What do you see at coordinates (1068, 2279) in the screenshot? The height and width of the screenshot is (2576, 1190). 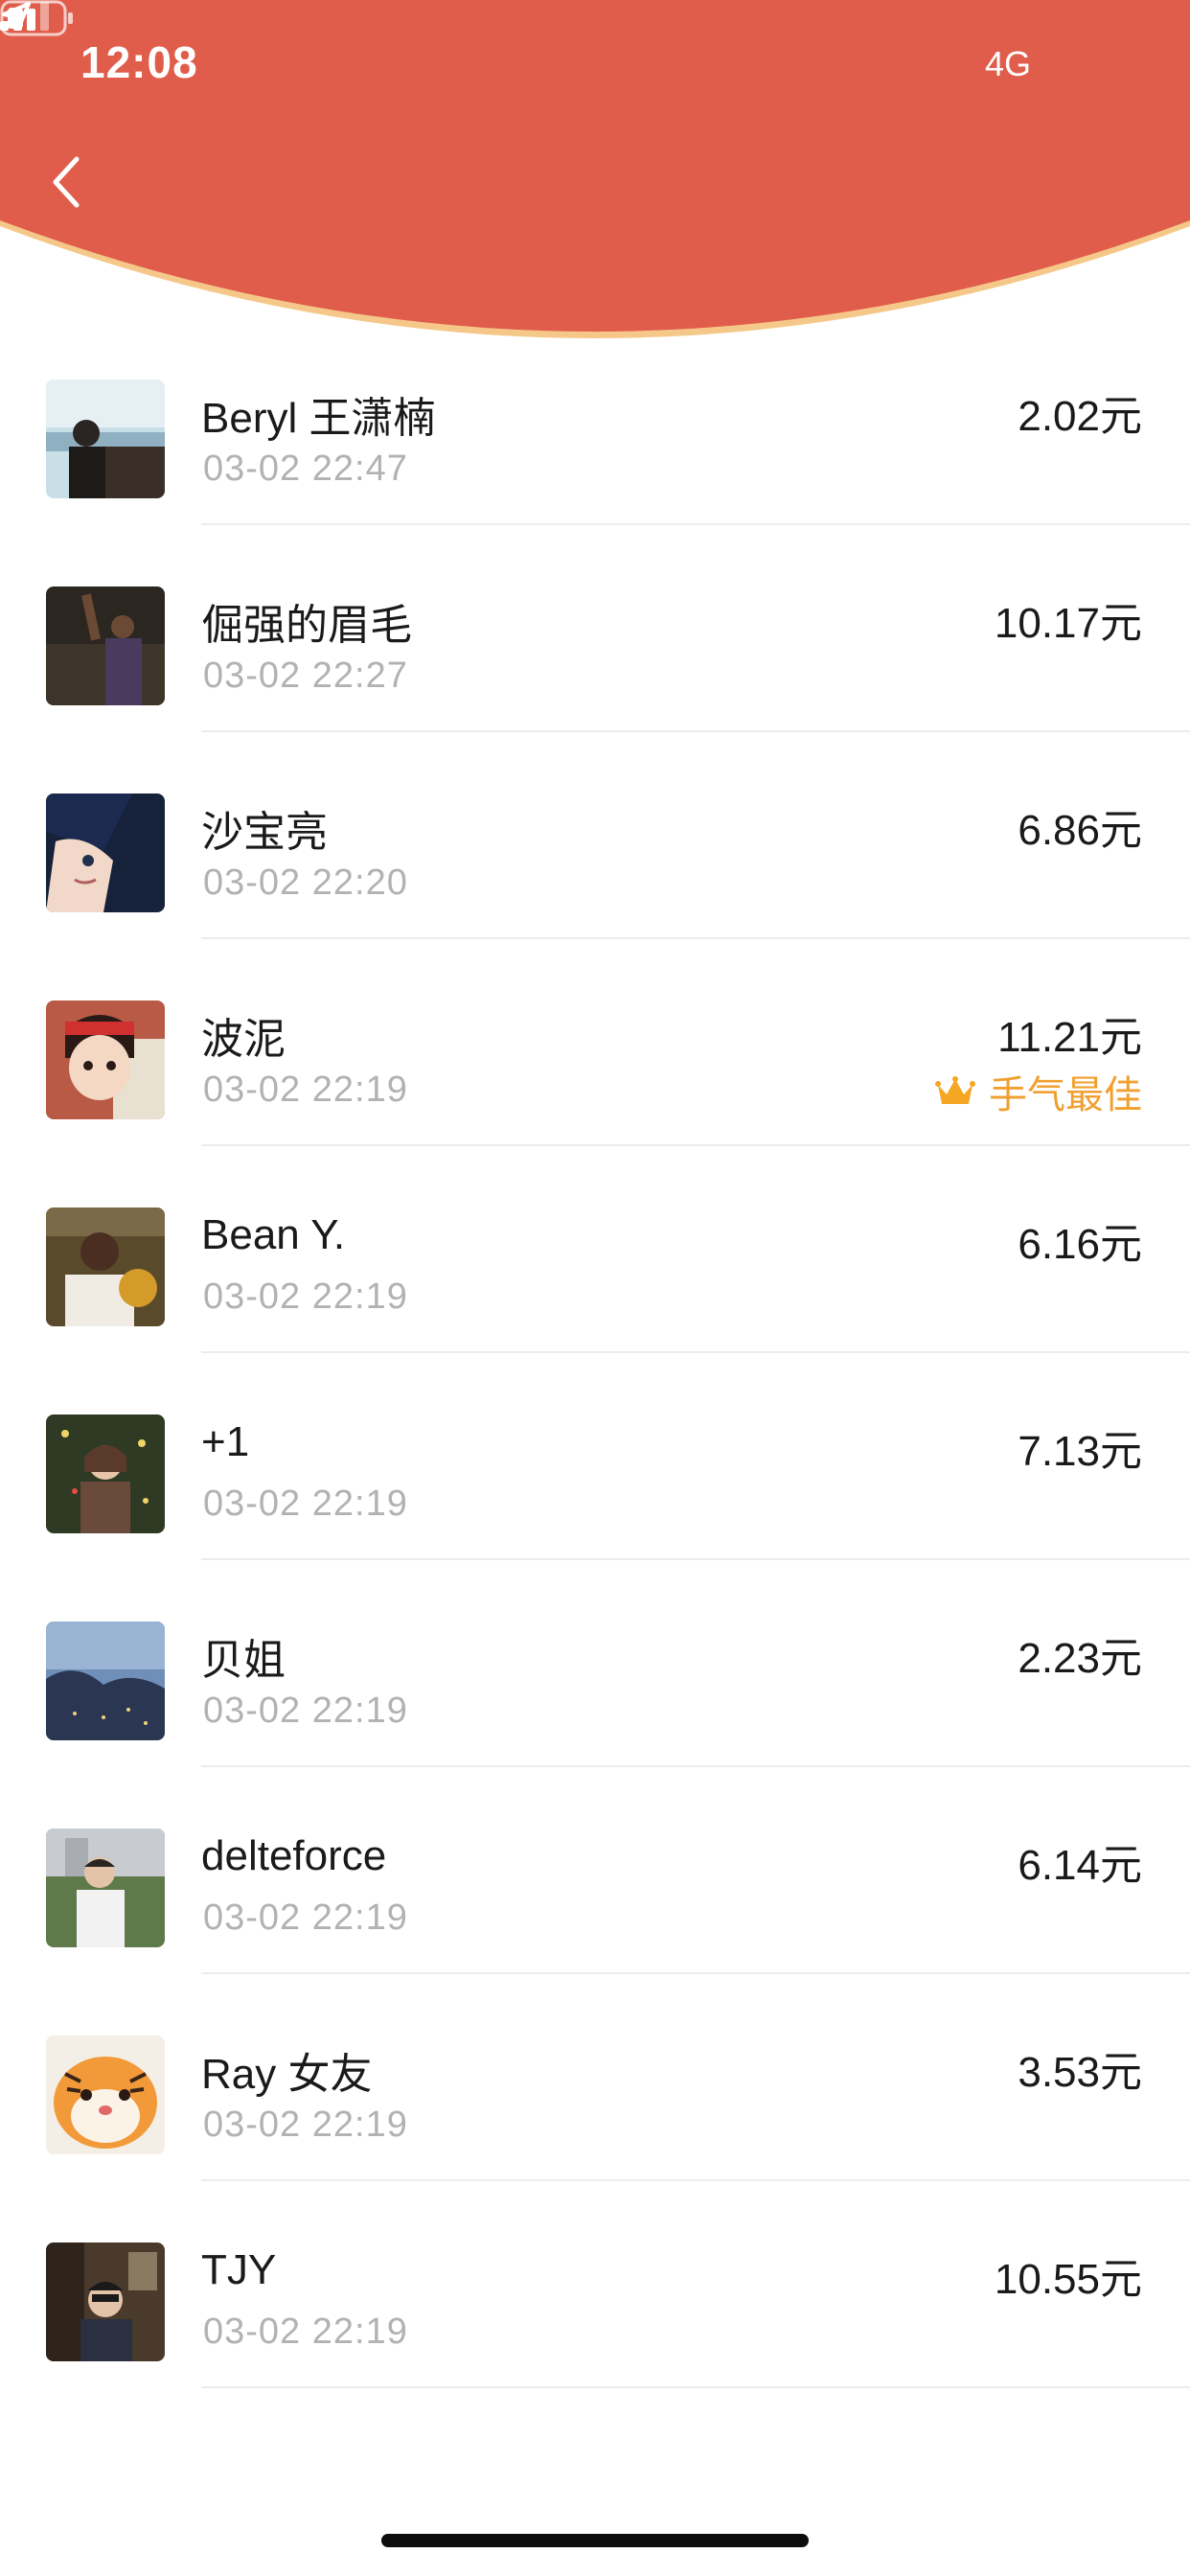 I see `received-amount: 10.55元` at bounding box center [1068, 2279].